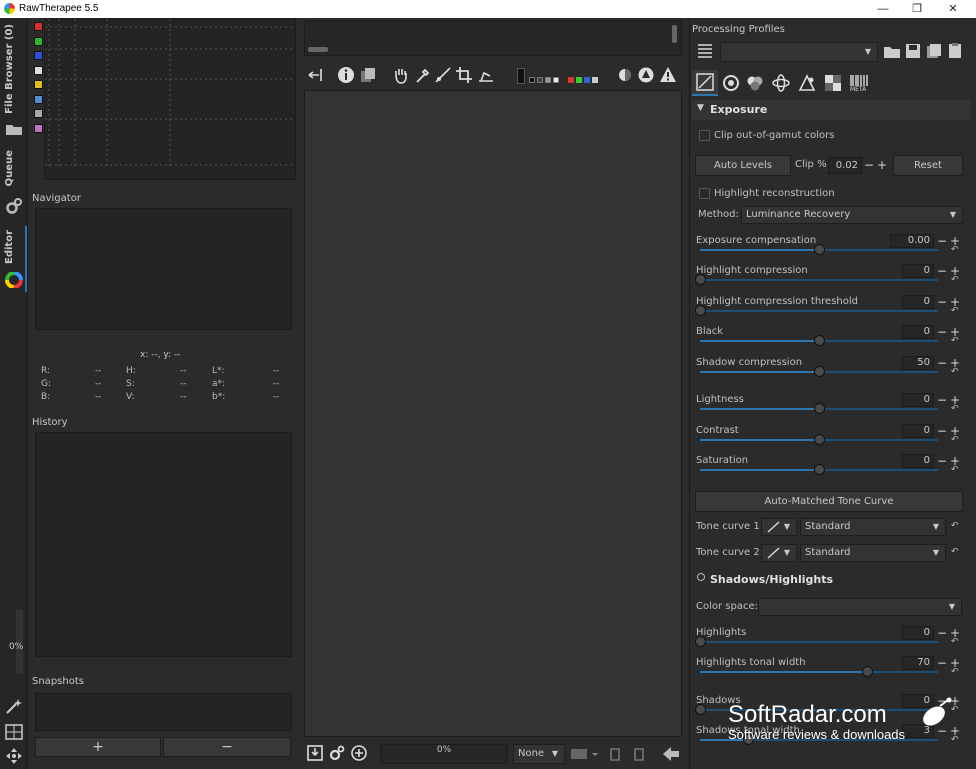 This screenshot has height=769, width=976. Describe the element at coordinates (731, 83) in the screenshot. I see `tab-details-icon` at that location.